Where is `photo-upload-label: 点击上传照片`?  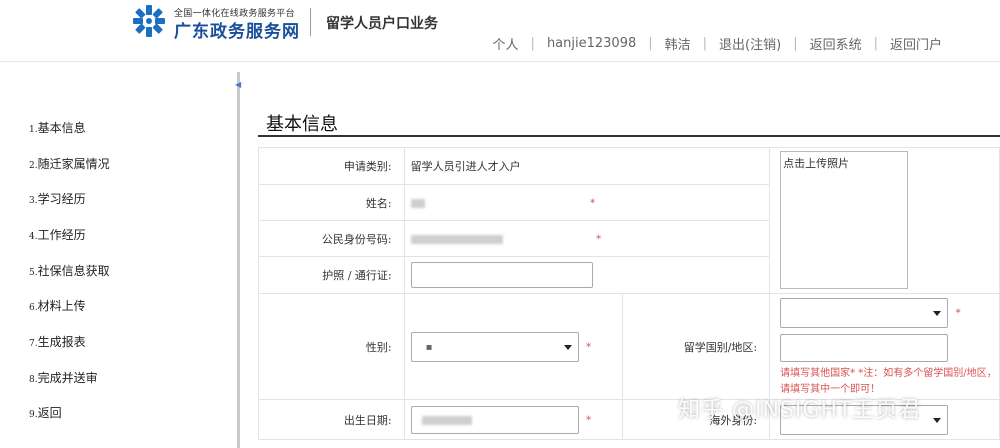
photo-upload-label: 点击上传照片 is located at coordinates (816, 163).